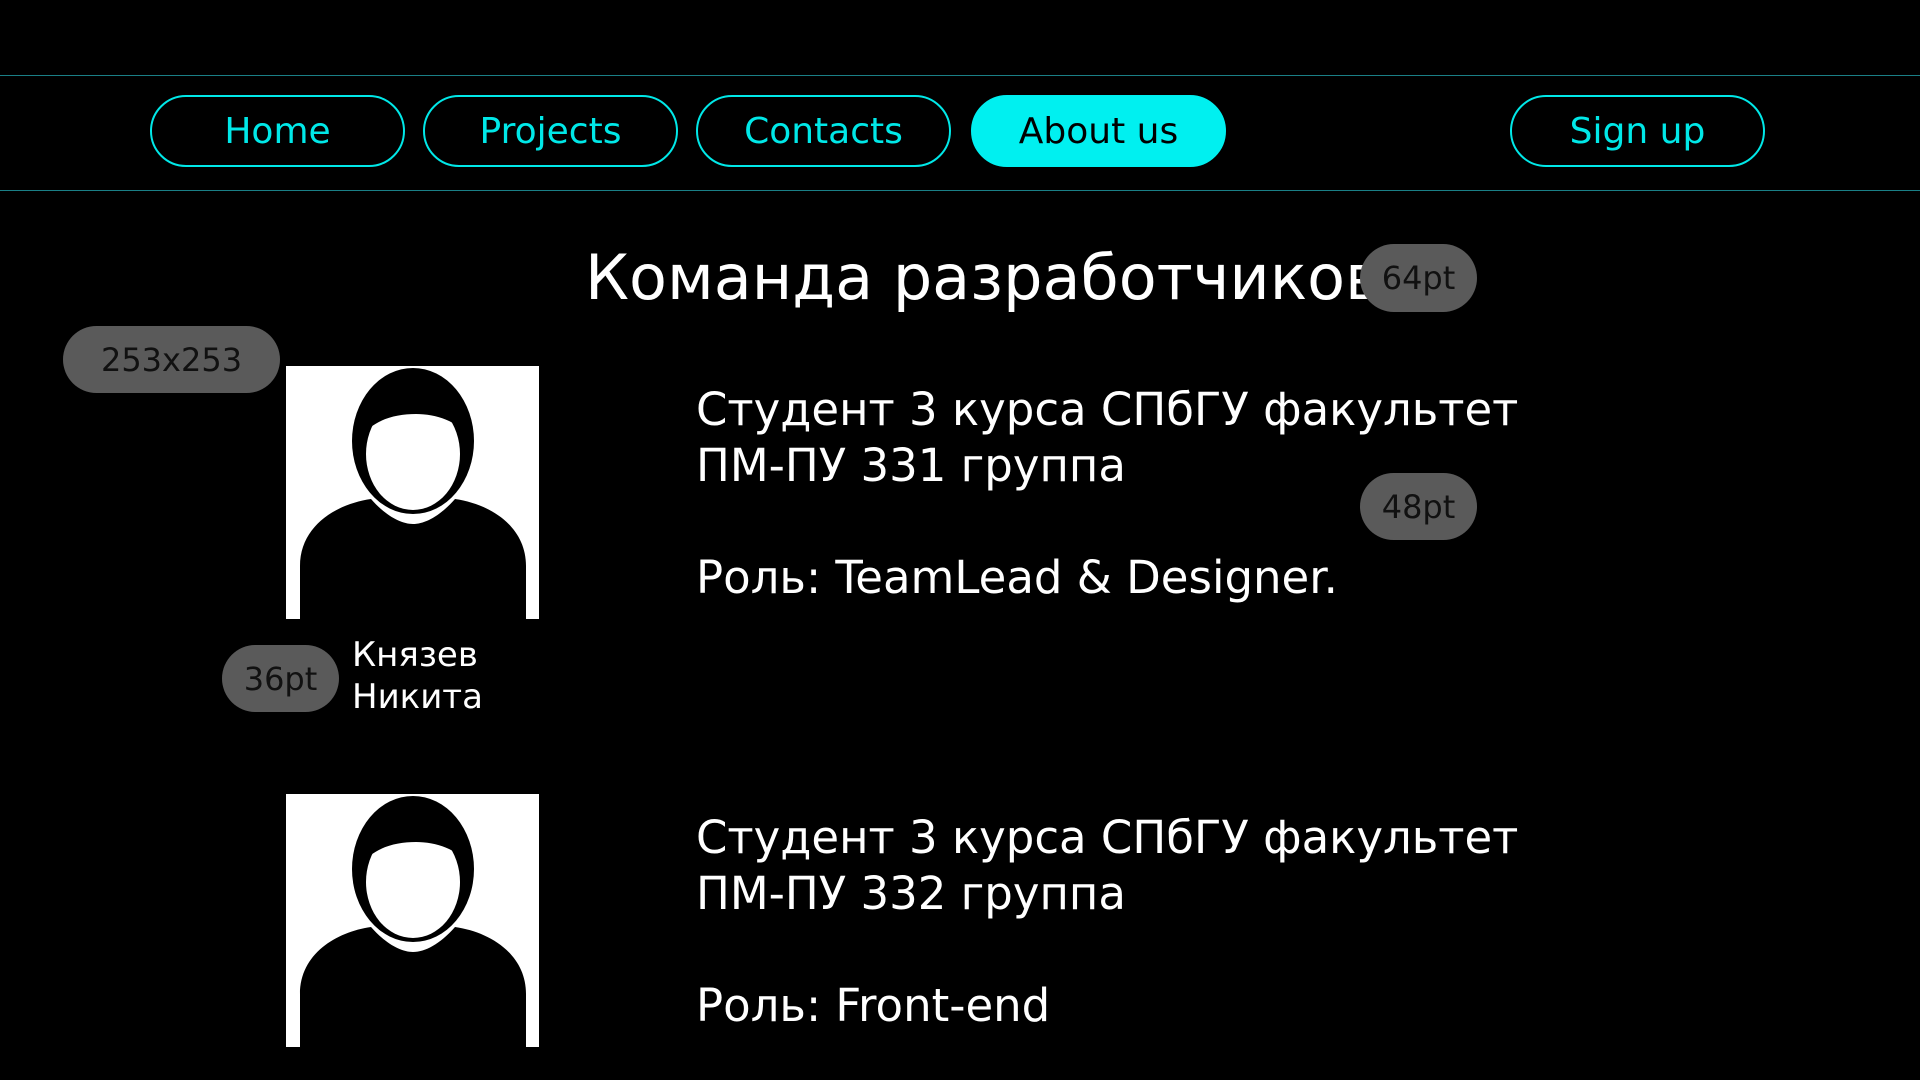  Describe the element at coordinates (1637, 131) in the screenshot. I see `signup-button: Sign up` at that location.